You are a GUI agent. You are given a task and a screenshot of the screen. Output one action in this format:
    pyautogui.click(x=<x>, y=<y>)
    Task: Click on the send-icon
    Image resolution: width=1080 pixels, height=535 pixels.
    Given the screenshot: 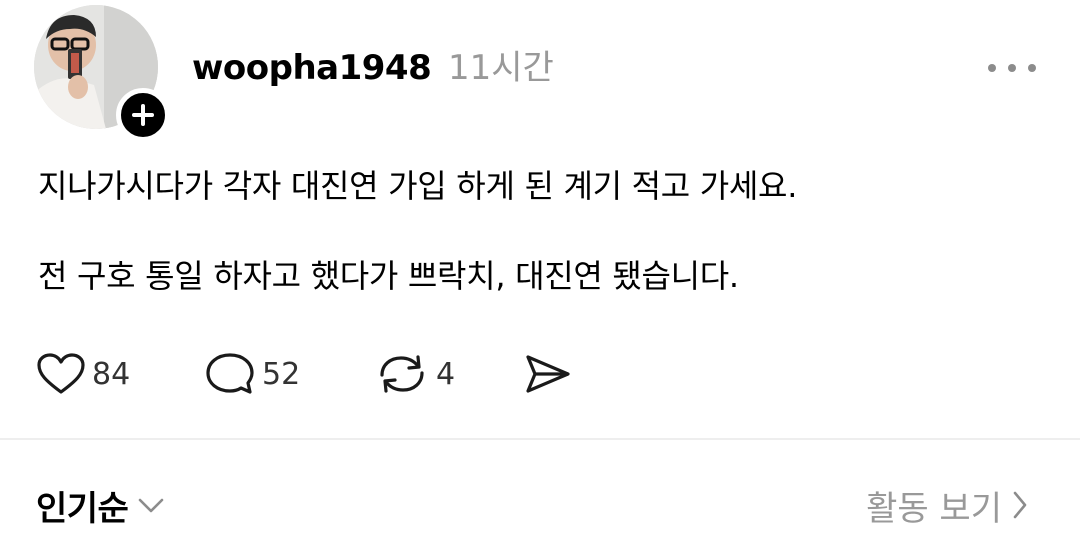 What is the action you would take?
    pyautogui.click(x=548, y=374)
    